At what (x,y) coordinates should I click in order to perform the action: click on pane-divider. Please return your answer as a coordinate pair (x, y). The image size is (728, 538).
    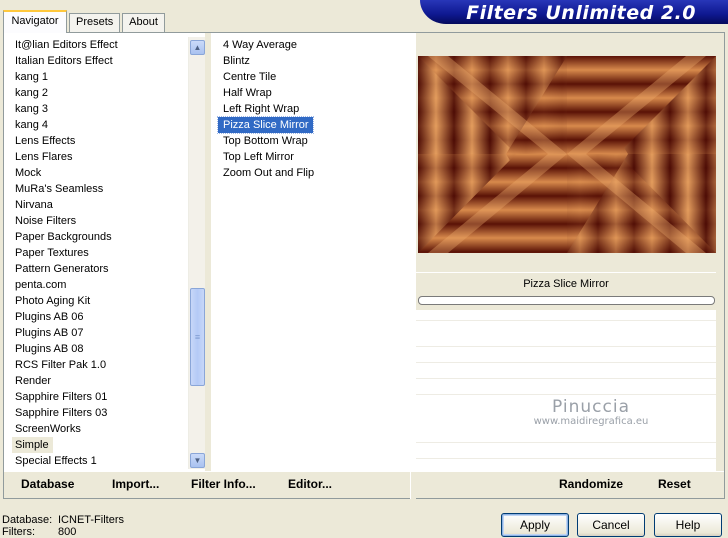
    Looking at the image, I should click on (208, 252).